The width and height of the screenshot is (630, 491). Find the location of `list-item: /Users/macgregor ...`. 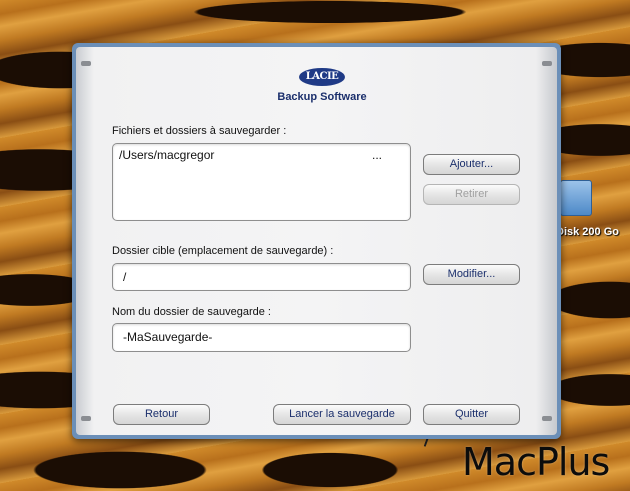

list-item: /Users/macgregor ... is located at coordinates (261, 156).